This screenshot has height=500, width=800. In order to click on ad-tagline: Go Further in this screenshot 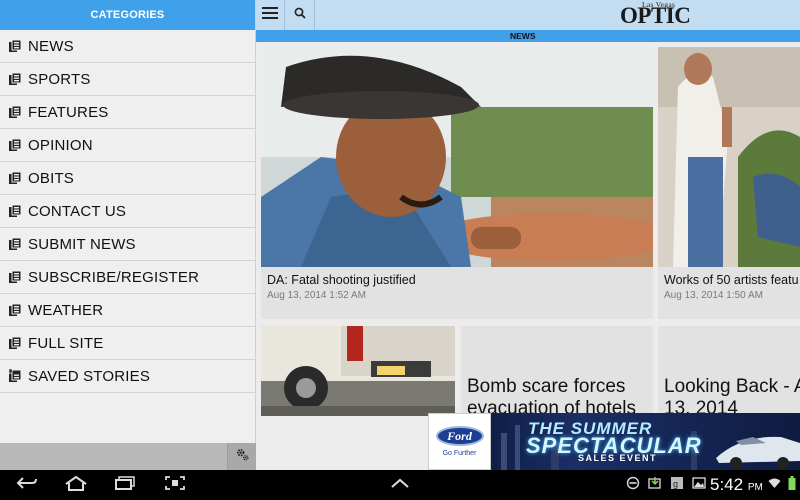, I will do `click(459, 453)`.